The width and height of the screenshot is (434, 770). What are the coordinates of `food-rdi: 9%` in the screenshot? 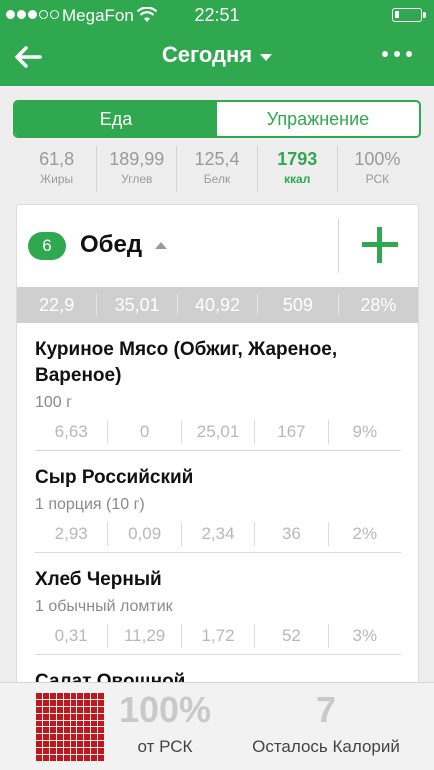 It's located at (365, 431).